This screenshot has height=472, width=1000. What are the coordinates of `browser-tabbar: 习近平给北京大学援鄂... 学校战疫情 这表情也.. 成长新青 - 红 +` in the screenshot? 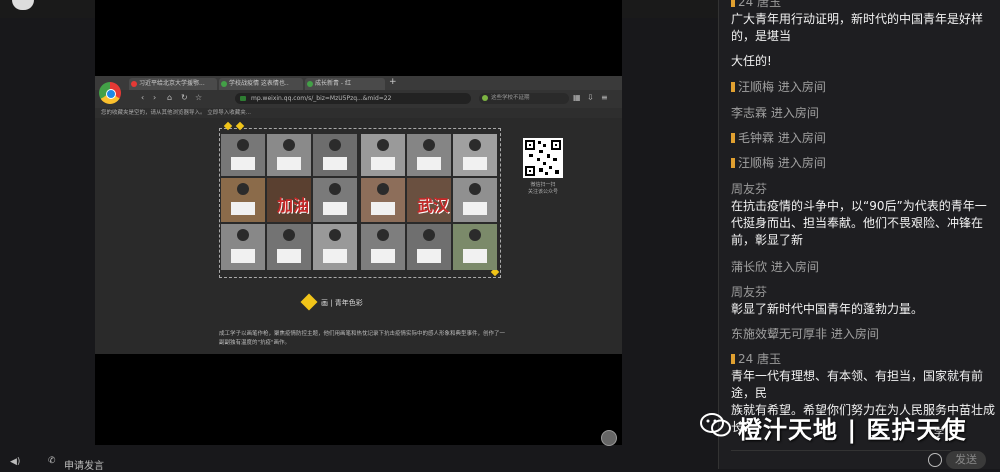 It's located at (358, 83).